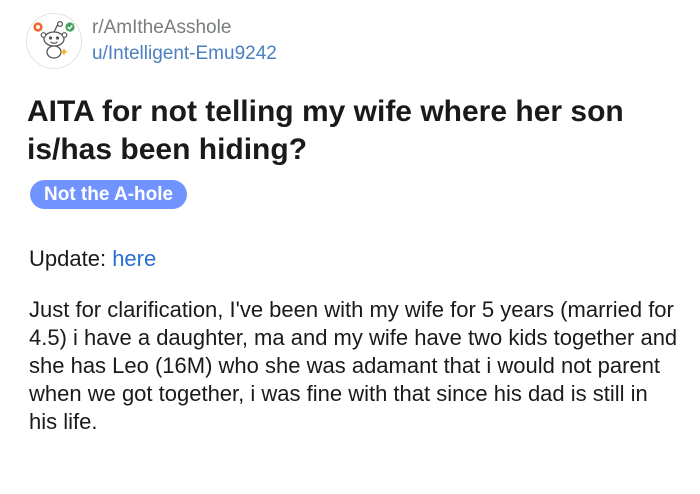  What do you see at coordinates (184, 28) in the screenshot?
I see `subreddit-name: r/AmItheAsshole` at bounding box center [184, 28].